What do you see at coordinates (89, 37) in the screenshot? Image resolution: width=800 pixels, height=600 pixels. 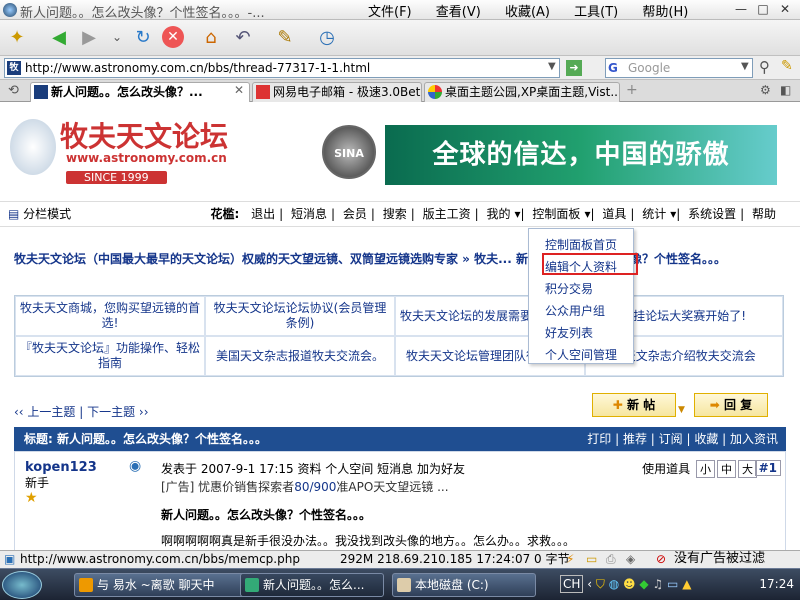 I see `forward-icon: ▶` at bounding box center [89, 37].